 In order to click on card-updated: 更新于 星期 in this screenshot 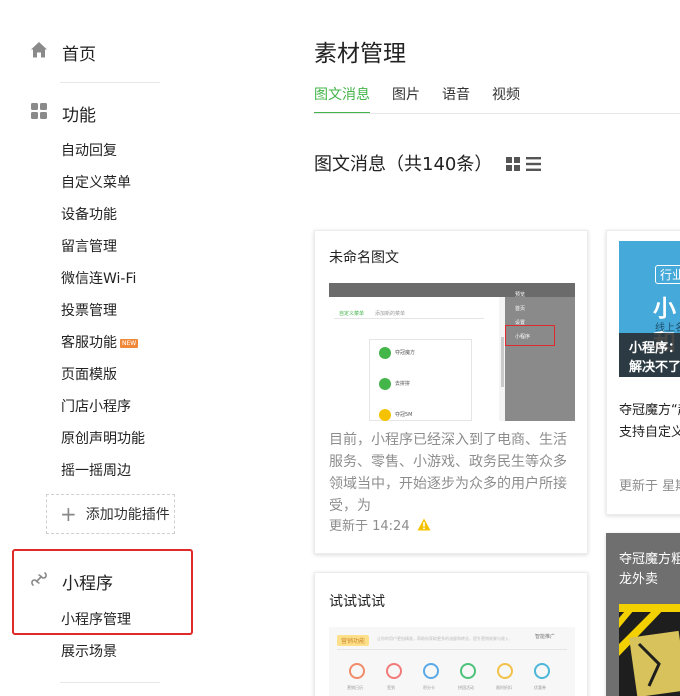, I will do `click(649, 486)`.